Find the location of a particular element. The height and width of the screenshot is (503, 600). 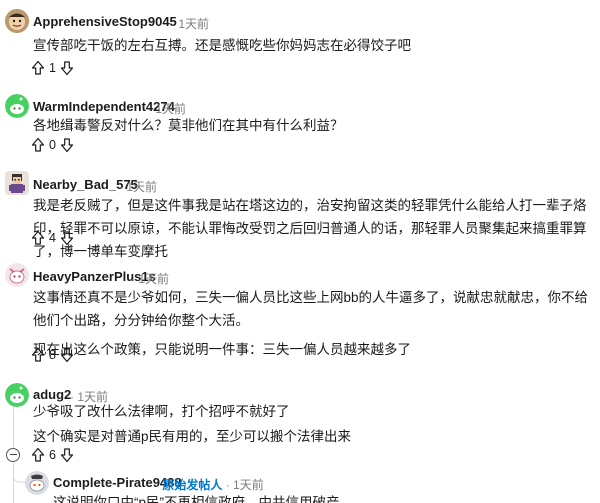

vote-bar: 6 is located at coordinates (52, 455).